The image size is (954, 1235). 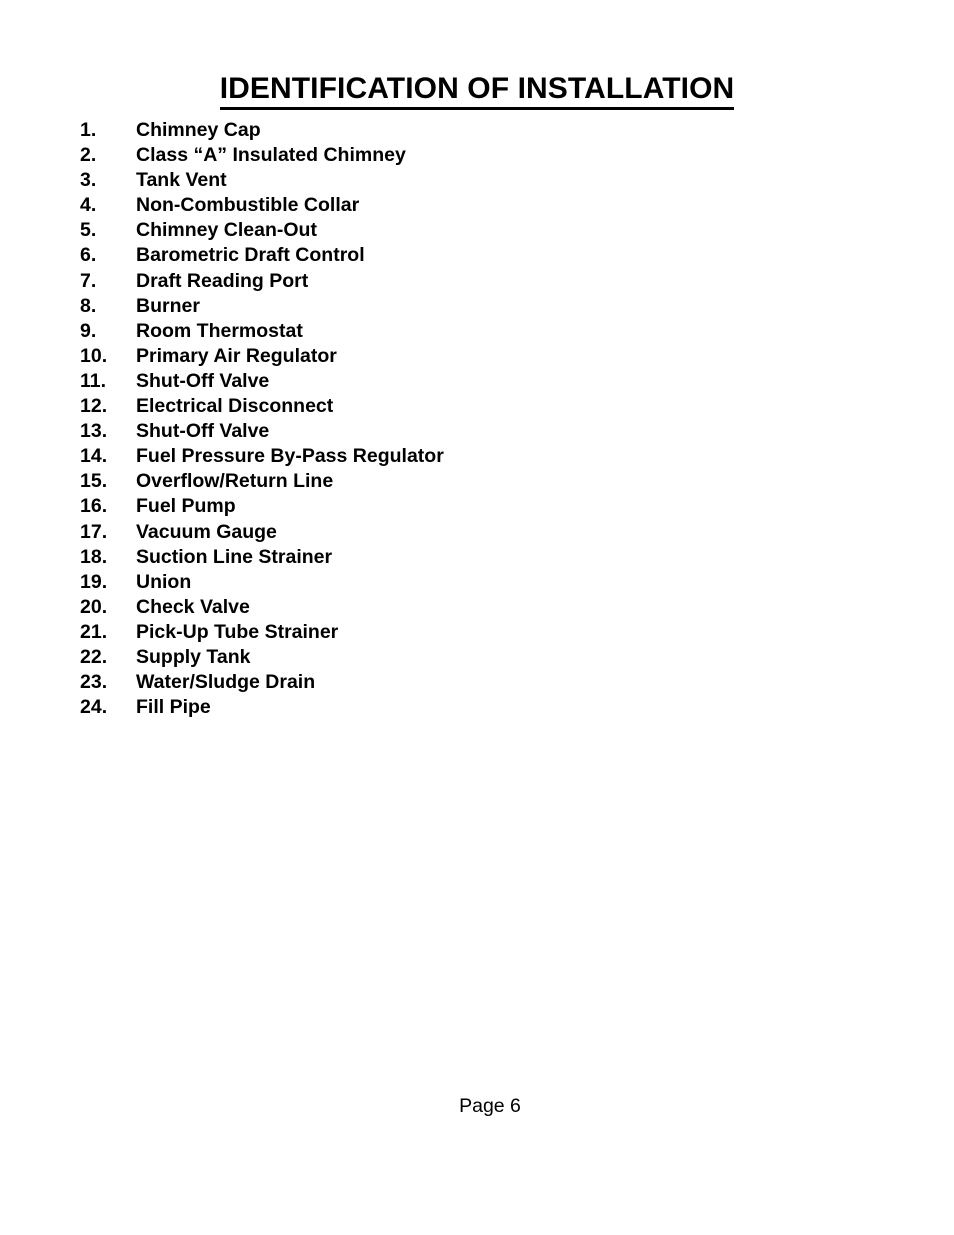 What do you see at coordinates (88, 255) in the screenshot?
I see `list-item-number: 6.` at bounding box center [88, 255].